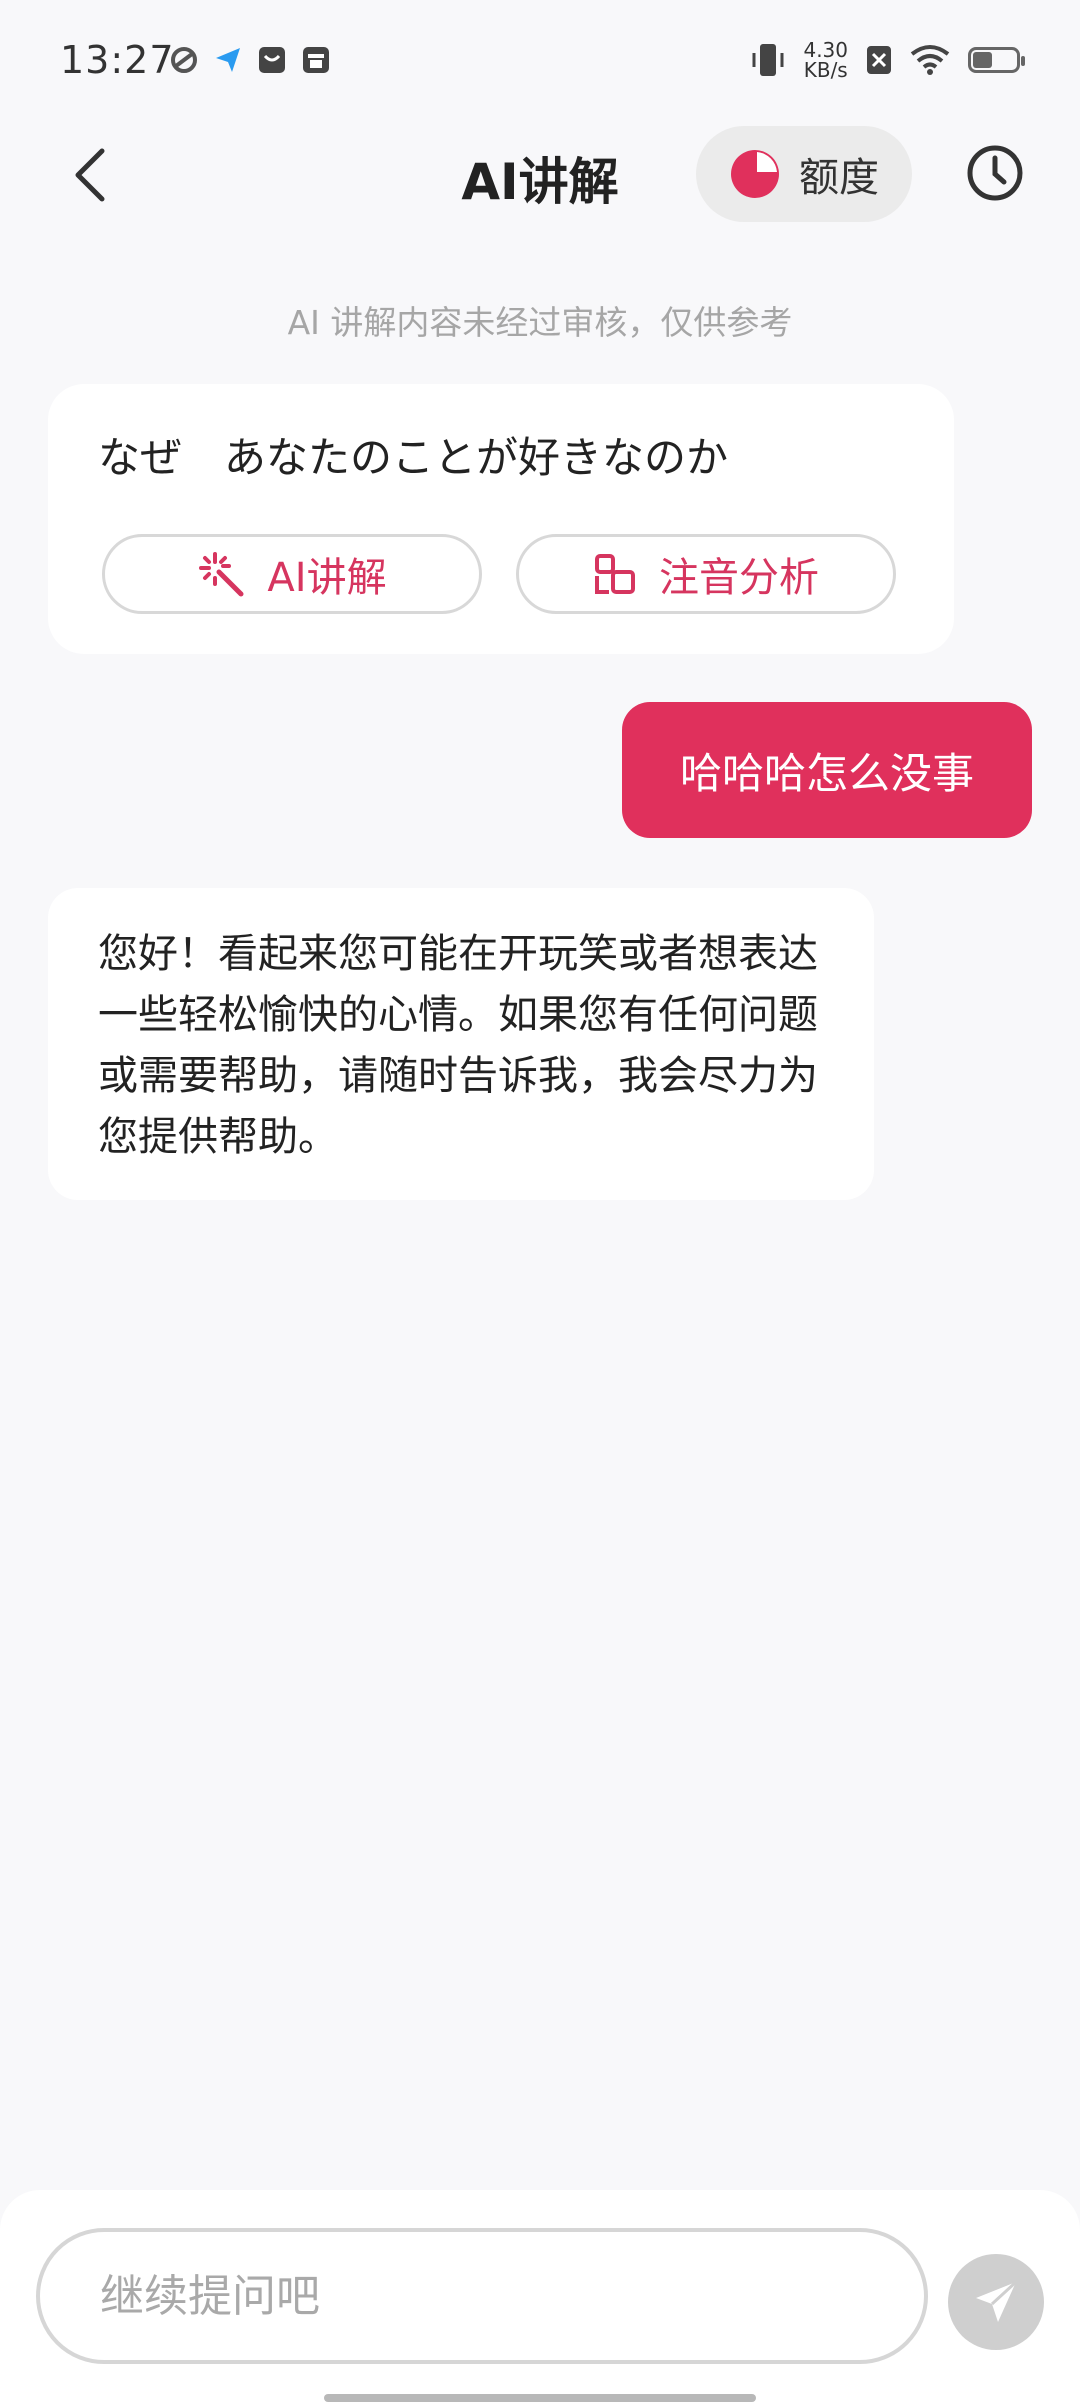 The height and width of the screenshot is (2408, 1080). What do you see at coordinates (327, 578) in the screenshot?
I see `ai-explain-label: AI讲解` at bounding box center [327, 578].